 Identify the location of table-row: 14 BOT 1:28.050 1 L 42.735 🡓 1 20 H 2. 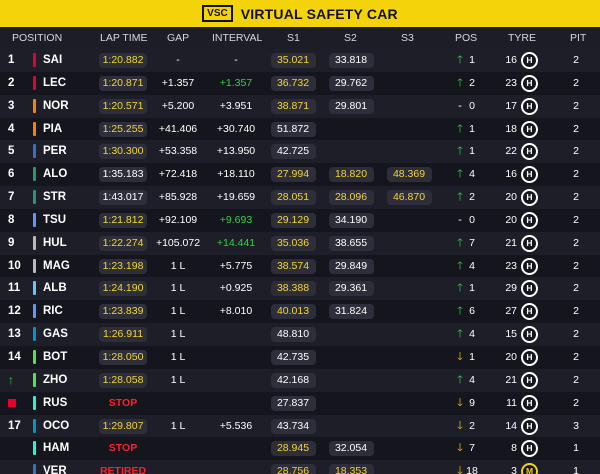
(300, 357).